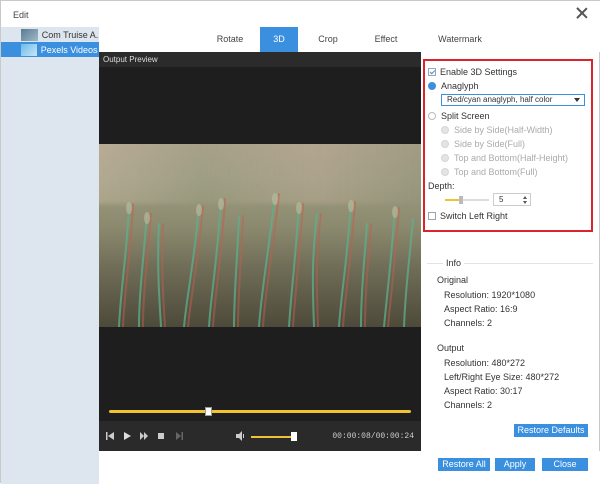 This screenshot has height=484, width=600. I want to click on original-heading: Original, so click(453, 280).